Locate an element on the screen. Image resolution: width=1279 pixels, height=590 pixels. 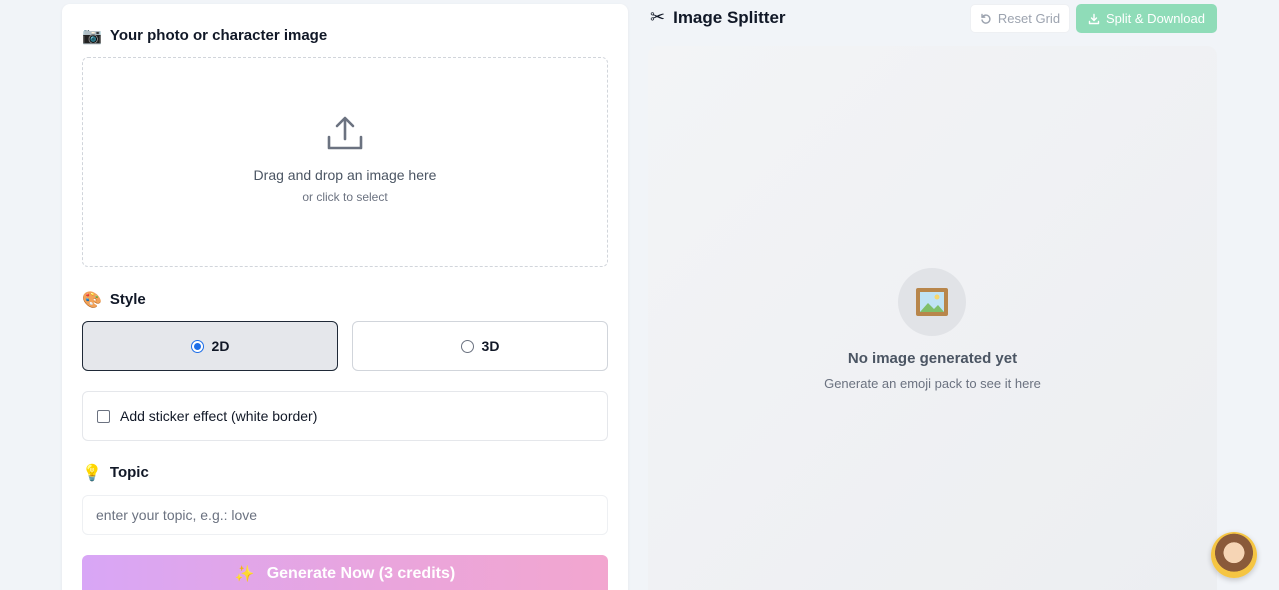
upload-title-text: Your photo or character image is located at coordinates (218, 35).